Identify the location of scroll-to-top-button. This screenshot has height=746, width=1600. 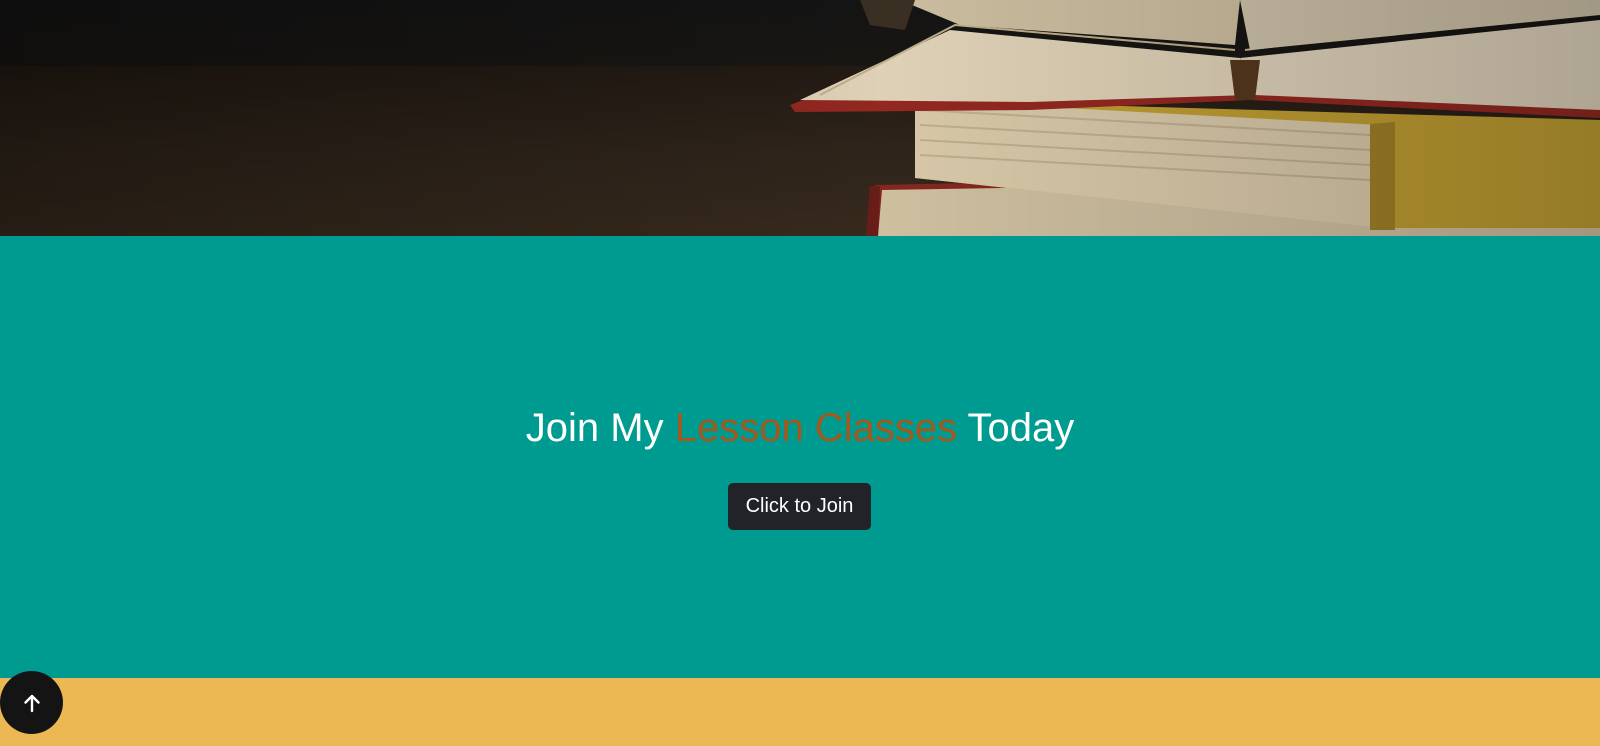
(31, 702).